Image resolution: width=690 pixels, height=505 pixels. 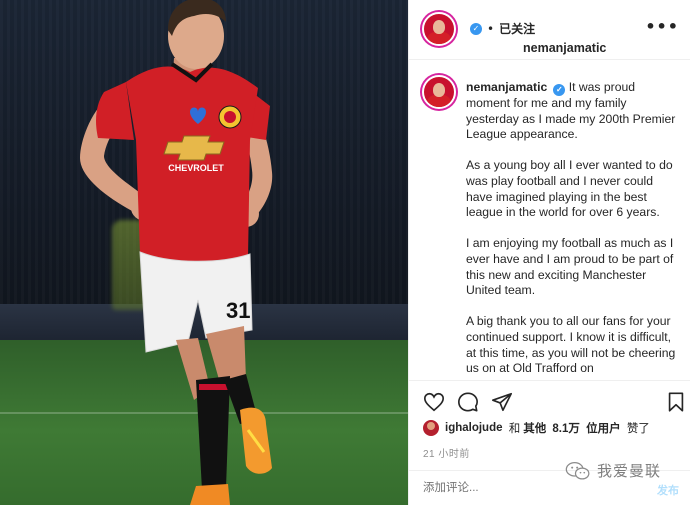 What do you see at coordinates (564, 48) in the screenshot?
I see `author-username: nemanjamatic` at bounding box center [564, 48].